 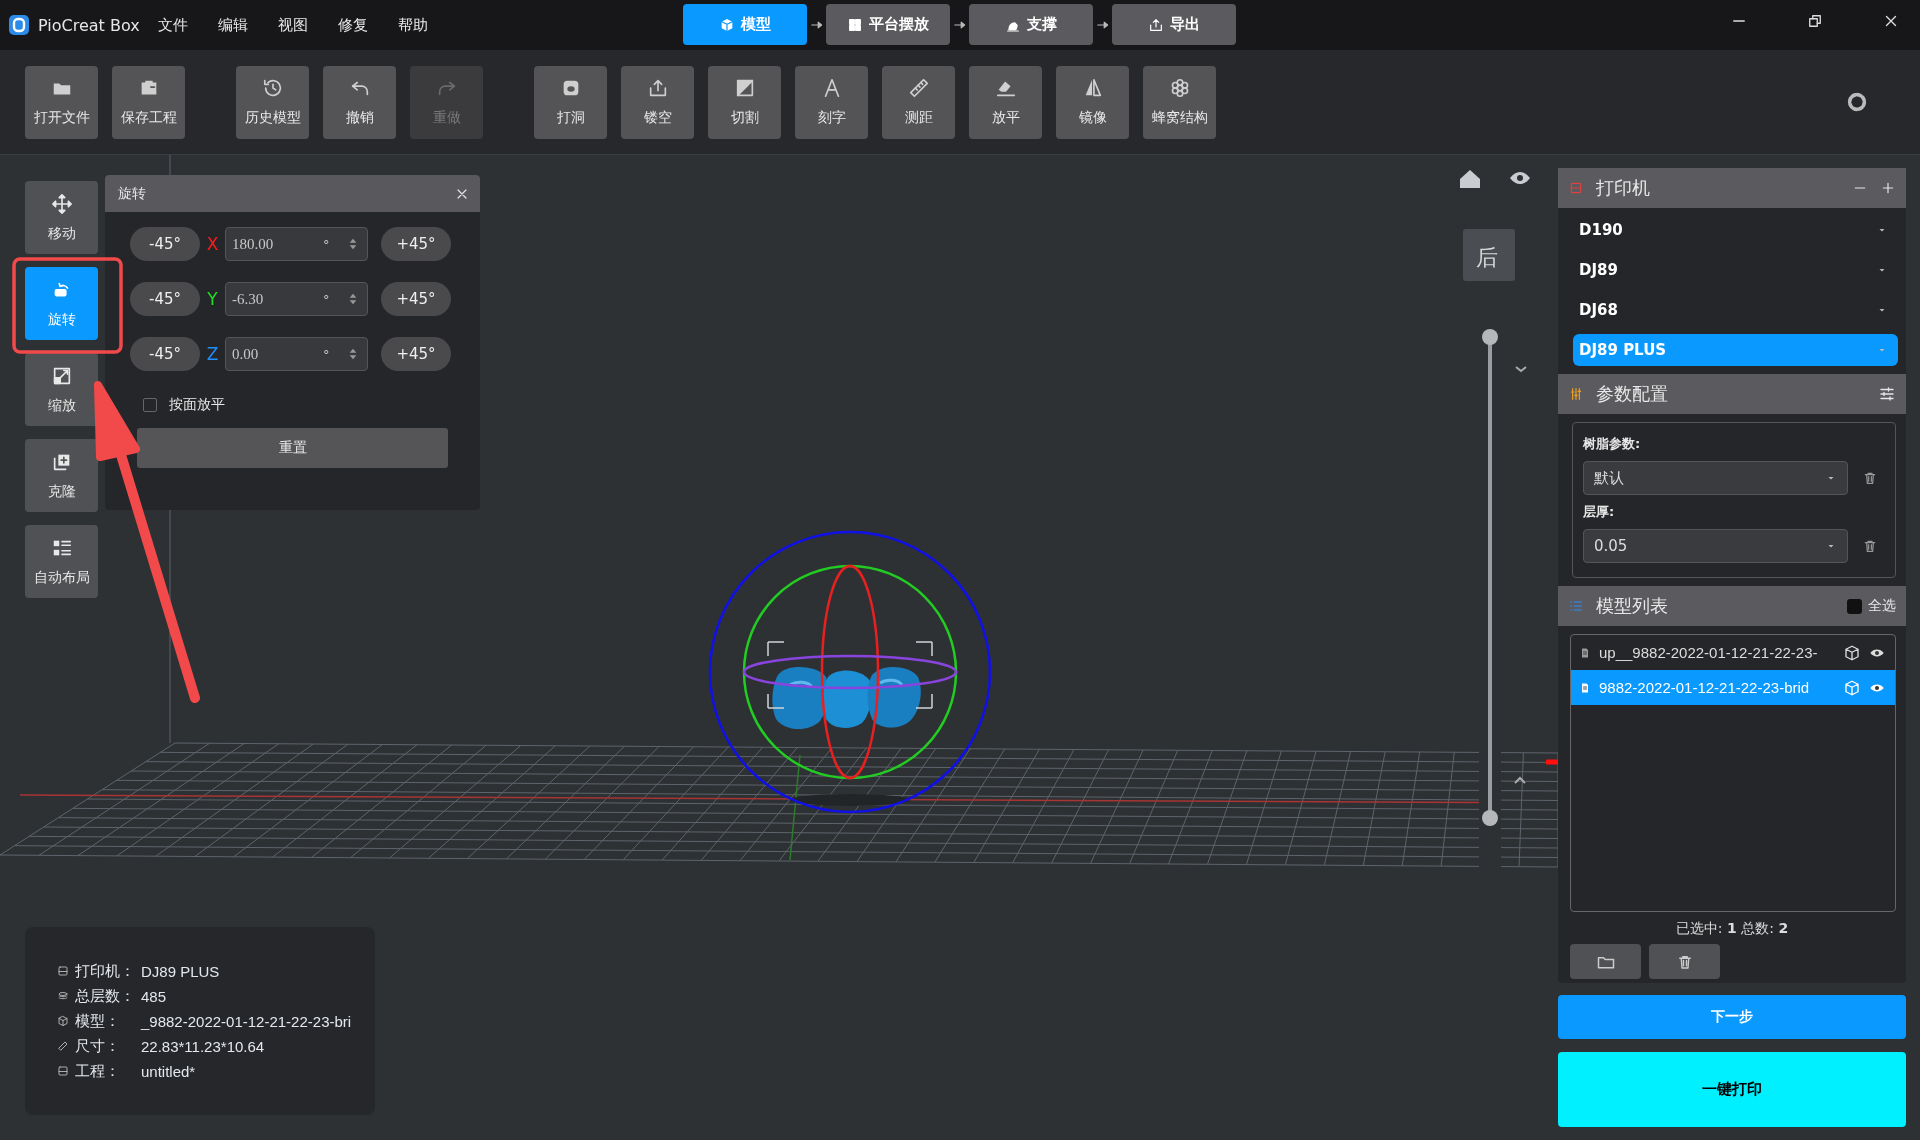 What do you see at coordinates (292, 448) in the screenshot?
I see `reset-button: 重置` at bounding box center [292, 448].